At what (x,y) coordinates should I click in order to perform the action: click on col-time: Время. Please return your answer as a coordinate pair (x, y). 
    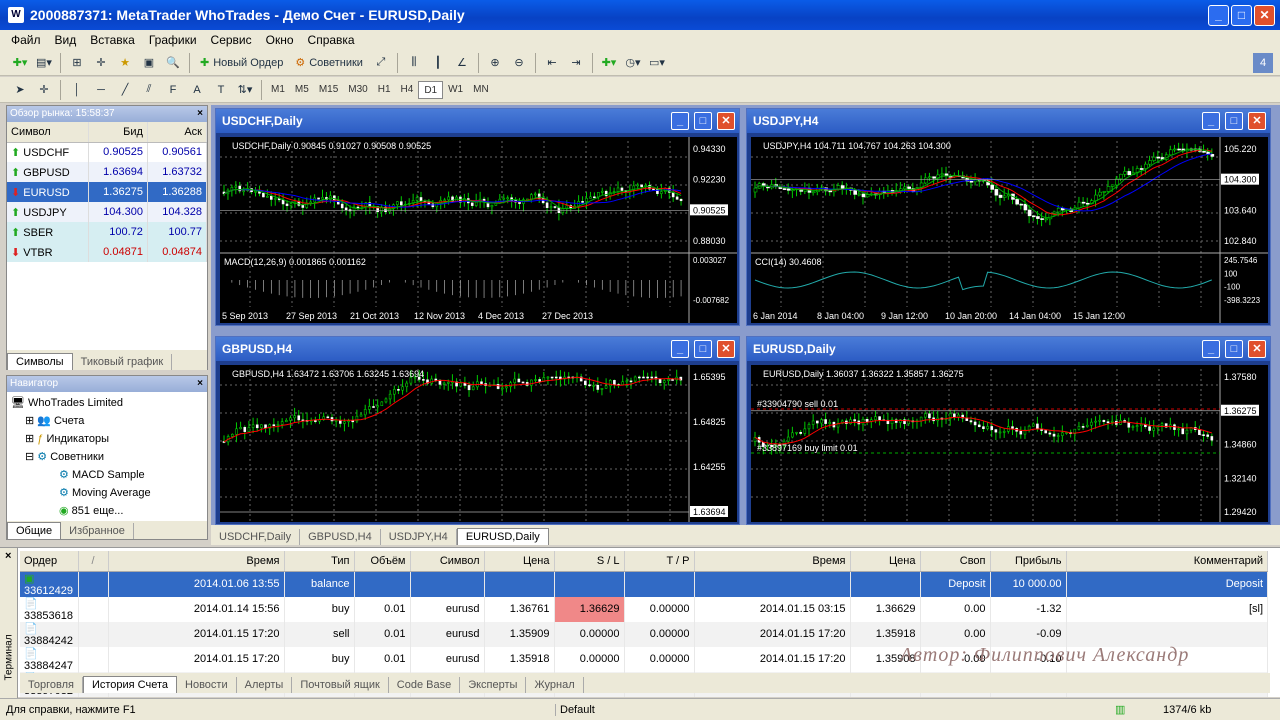
    Looking at the image, I should click on (196, 561).